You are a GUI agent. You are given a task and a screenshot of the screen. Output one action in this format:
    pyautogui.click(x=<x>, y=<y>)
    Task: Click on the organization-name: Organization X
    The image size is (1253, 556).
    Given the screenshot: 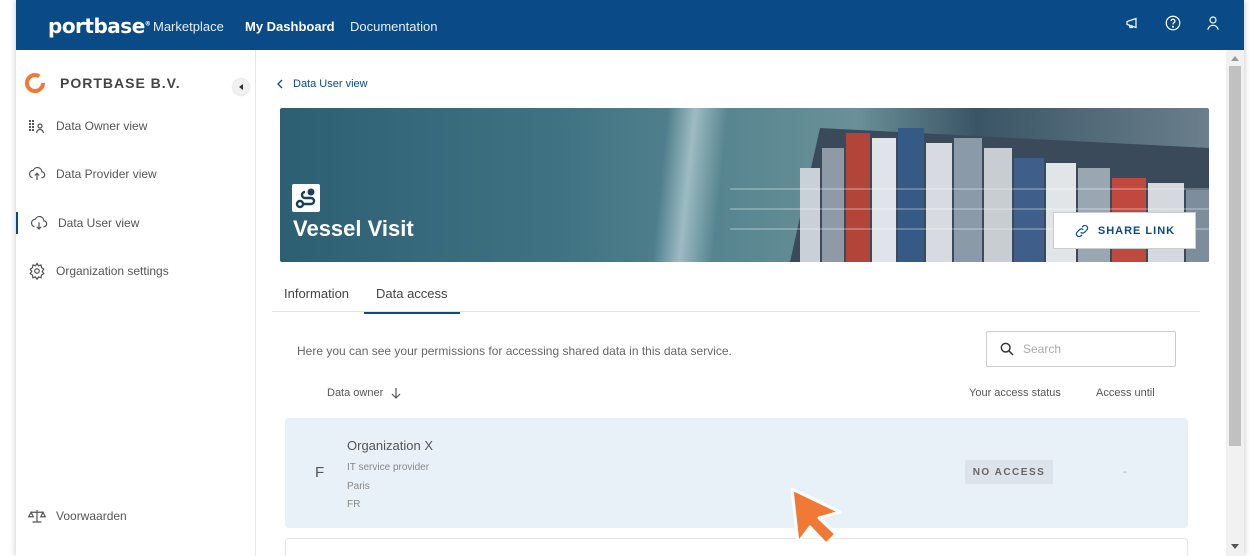 What is the action you would take?
    pyautogui.click(x=390, y=445)
    